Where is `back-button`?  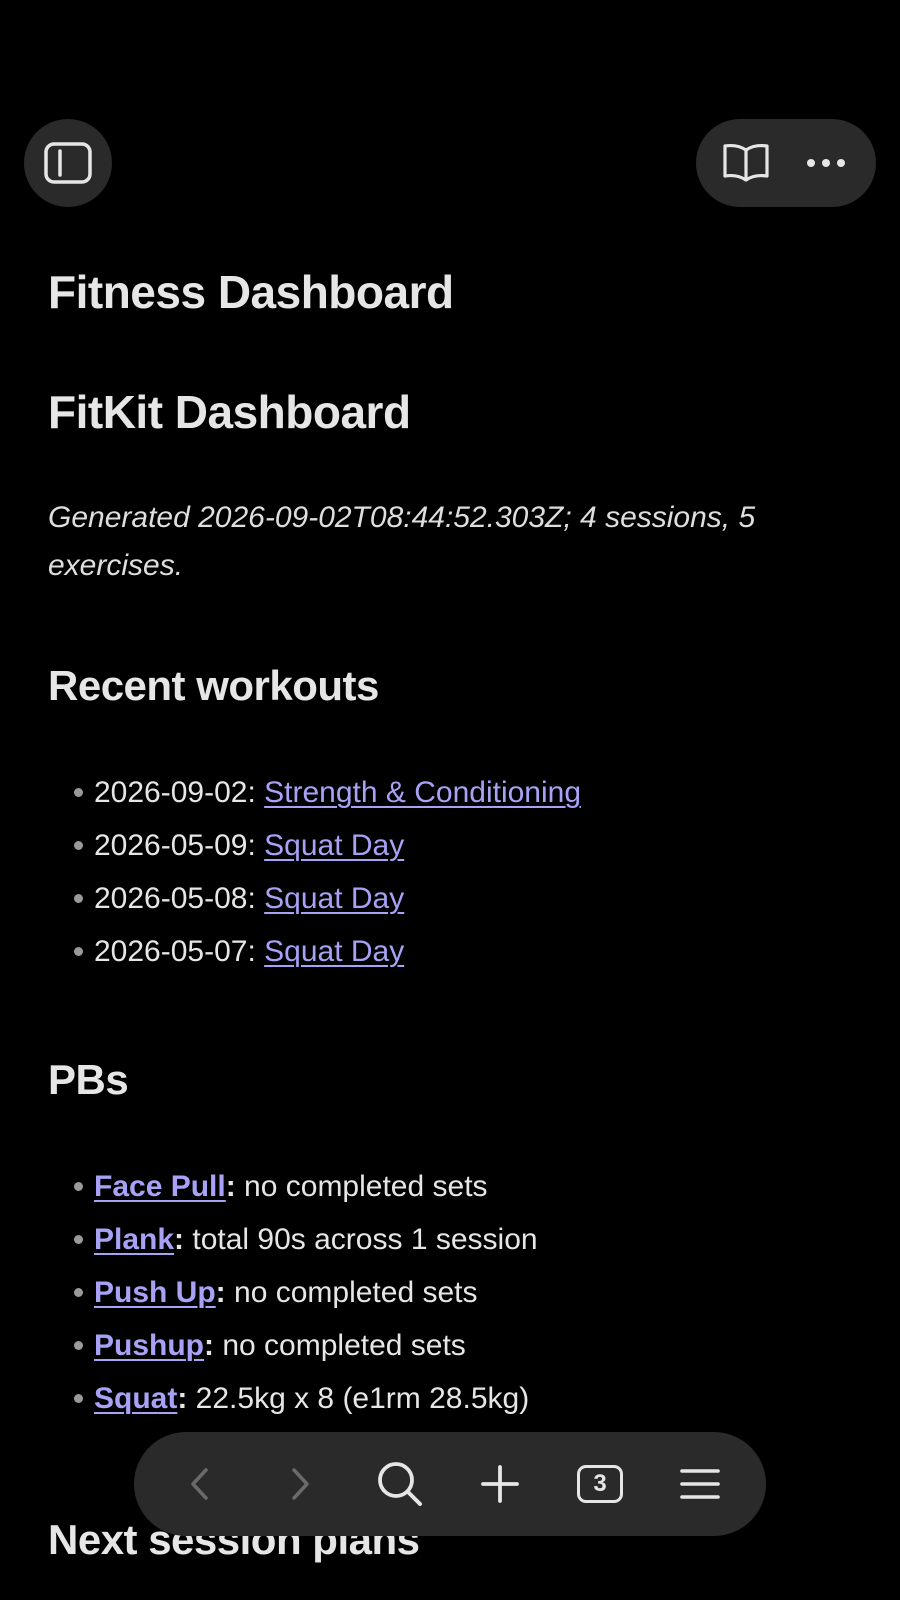 back-button is located at coordinates (200, 1484).